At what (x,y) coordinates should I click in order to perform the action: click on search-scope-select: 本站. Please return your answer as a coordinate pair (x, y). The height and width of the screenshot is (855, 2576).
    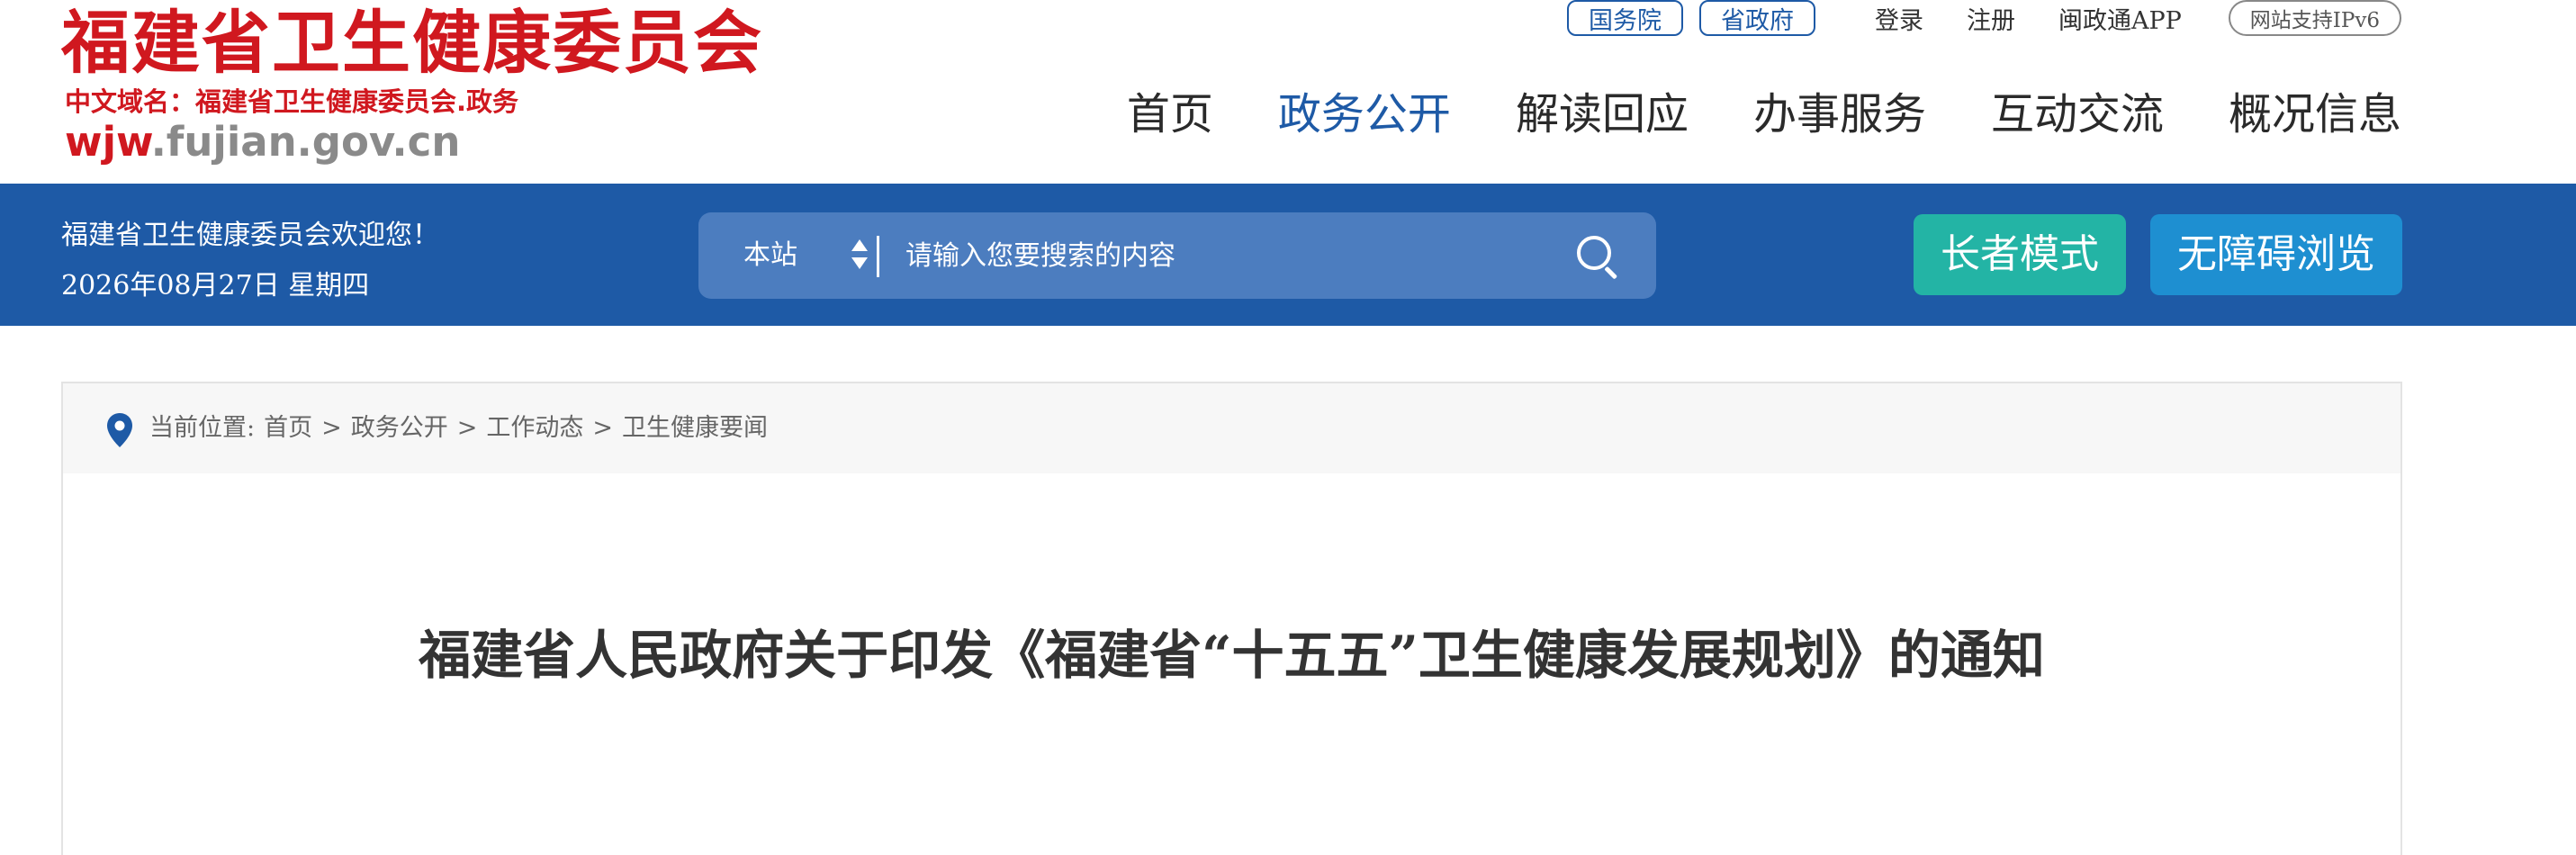
    Looking at the image, I should click on (770, 256).